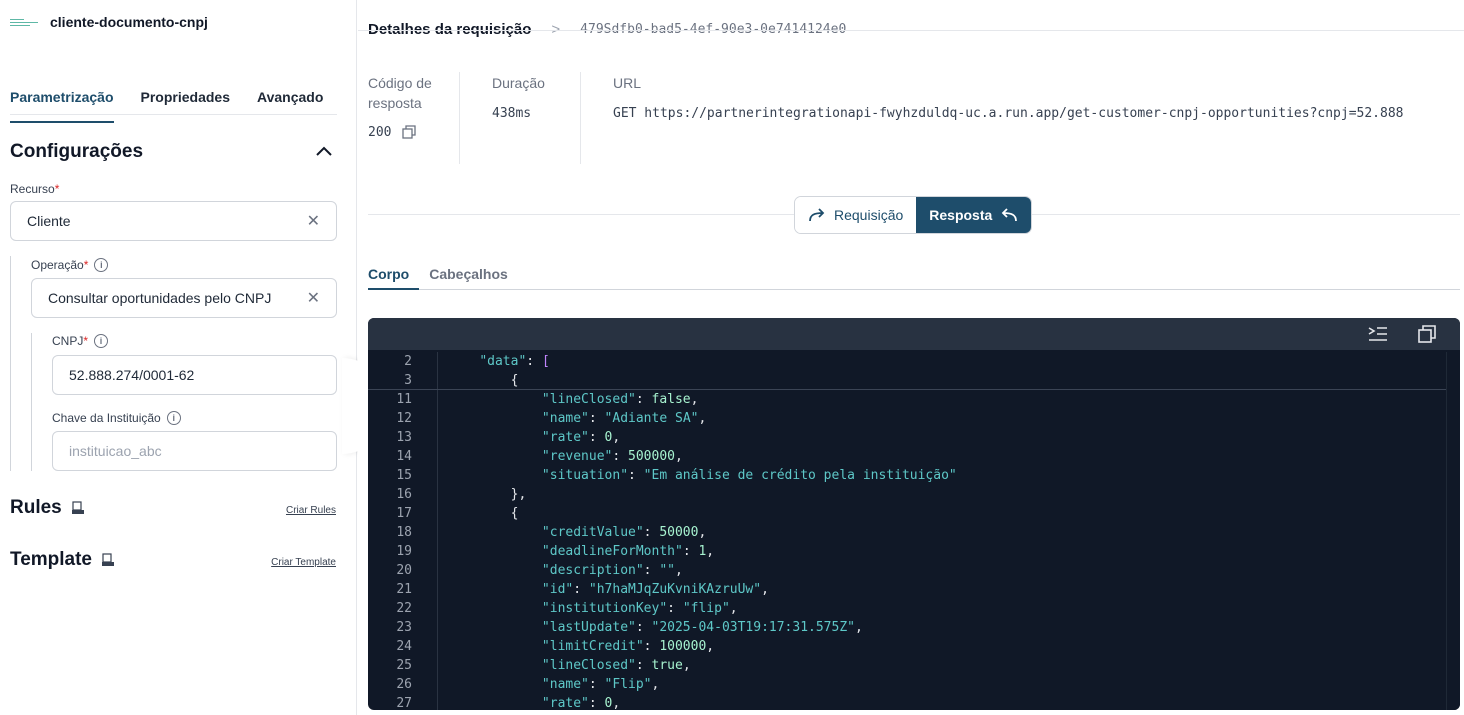 The image size is (1464, 715). Describe the element at coordinates (404, 456) in the screenshot. I see `line-number: 14` at that location.